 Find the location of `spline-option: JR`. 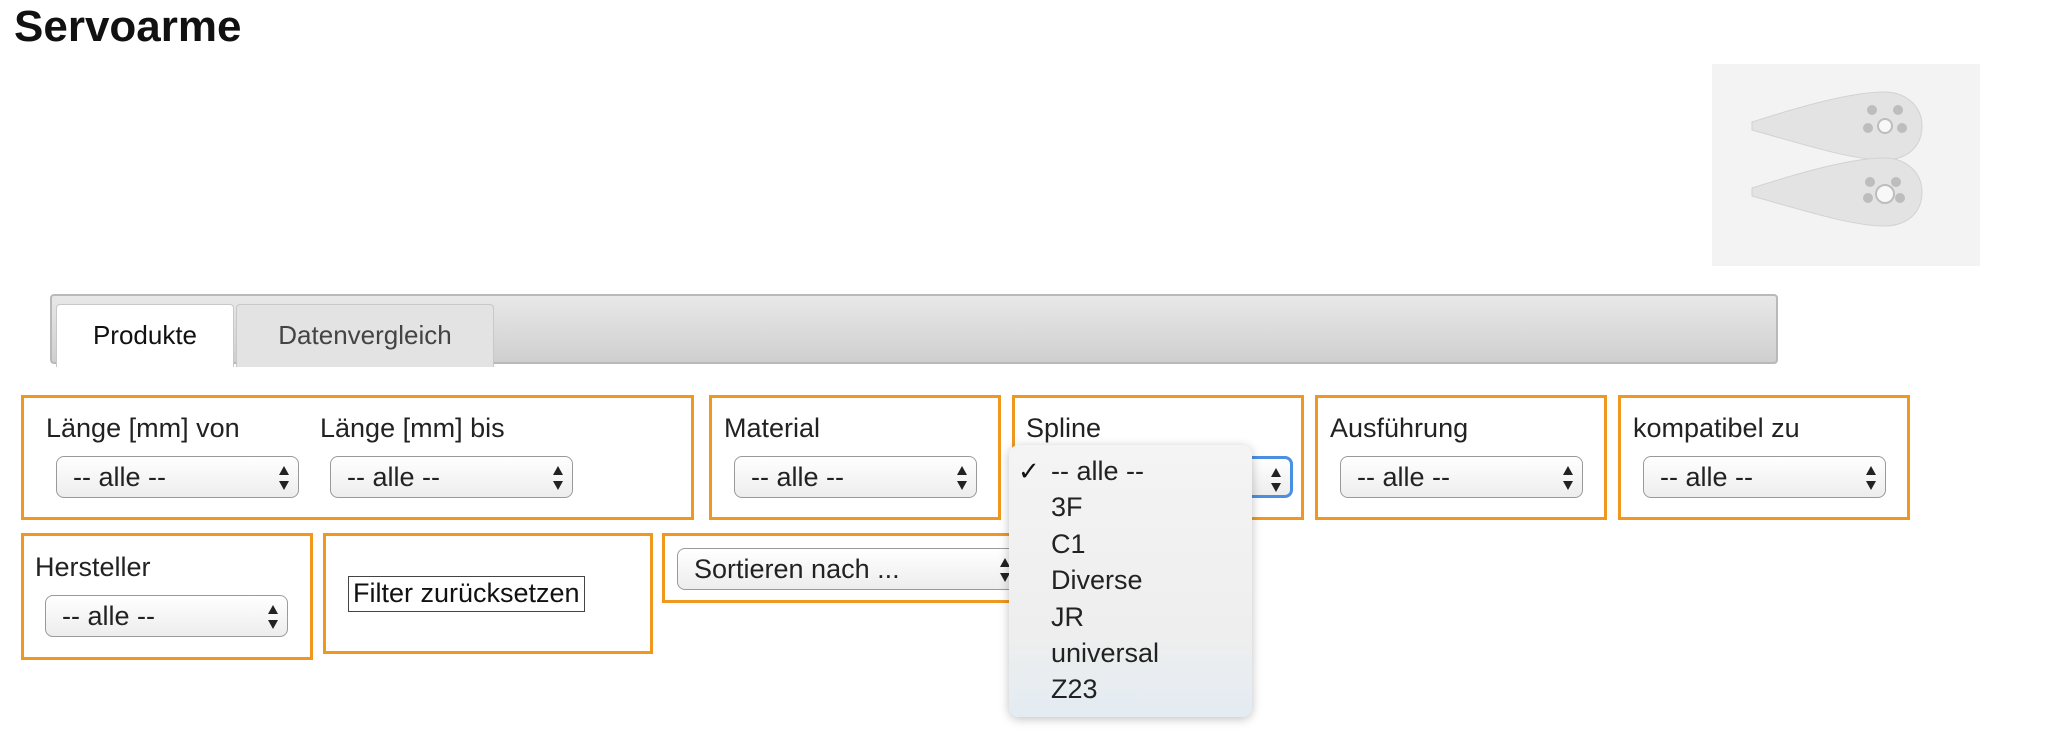

spline-option: JR is located at coordinates (1130, 617).